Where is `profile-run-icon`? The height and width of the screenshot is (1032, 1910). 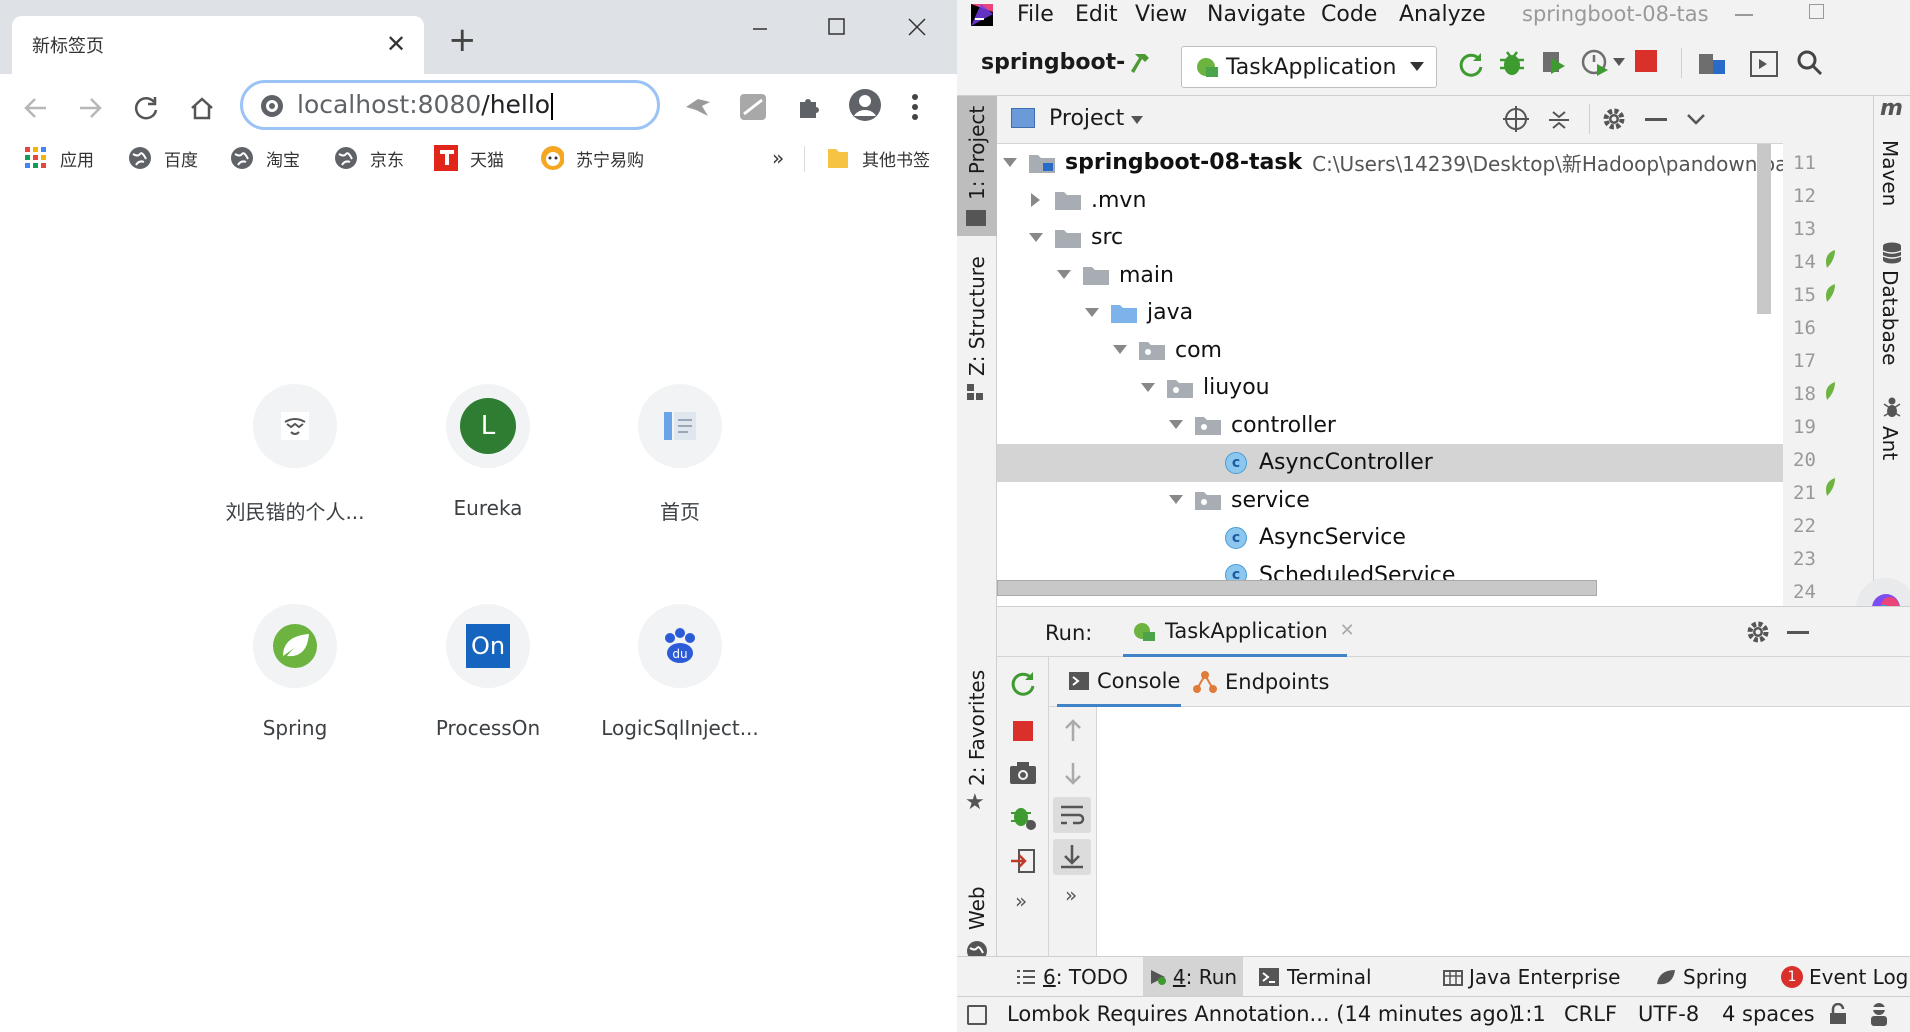 profile-run-icon is located at coordinates (1596, 63).